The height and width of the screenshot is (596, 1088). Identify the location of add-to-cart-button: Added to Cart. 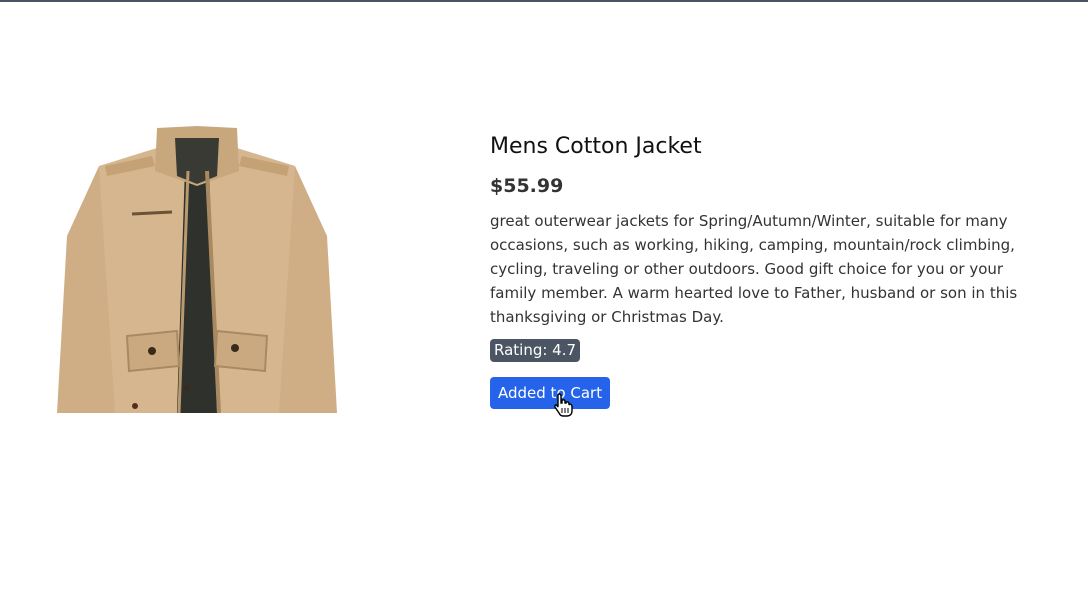
(550, 393).